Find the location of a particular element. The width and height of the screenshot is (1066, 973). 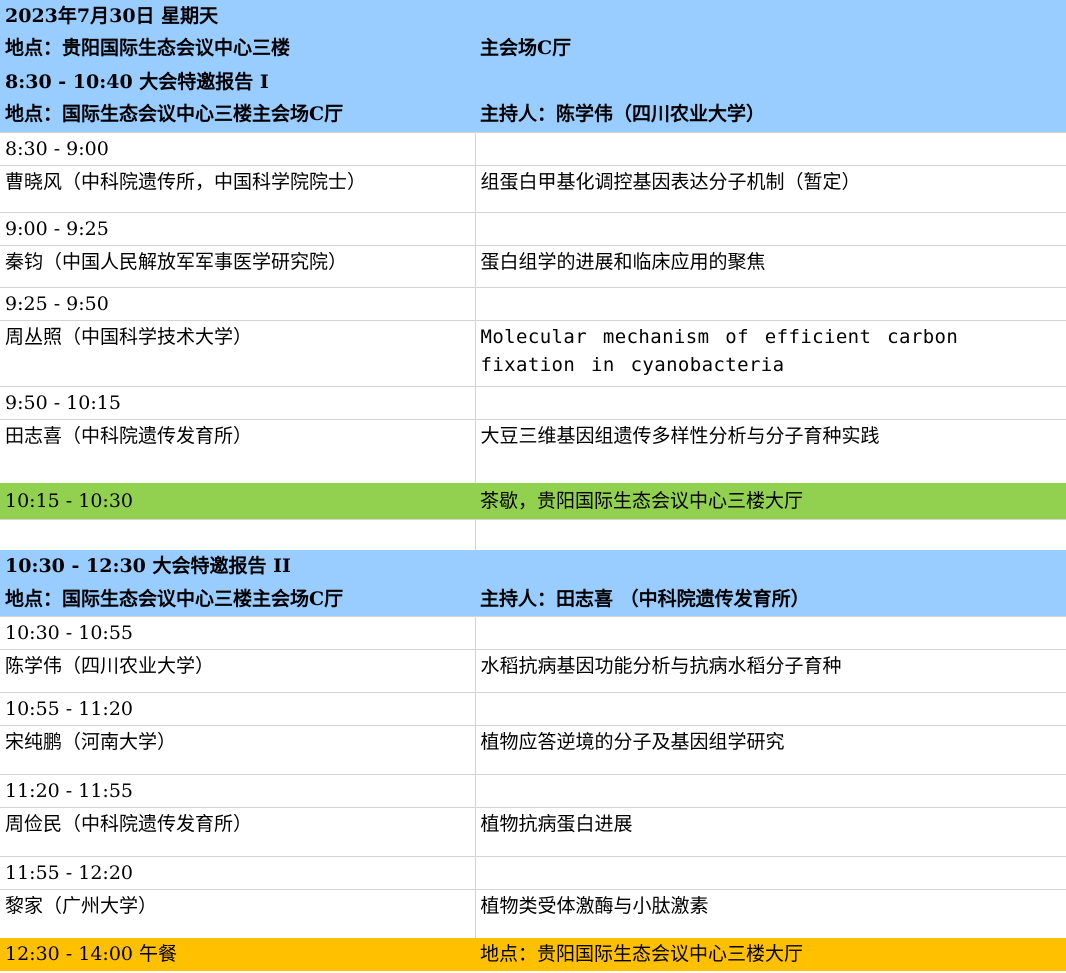

day-date-row: 2023年7月30日 星期天 is located at coordinates (533, 16).